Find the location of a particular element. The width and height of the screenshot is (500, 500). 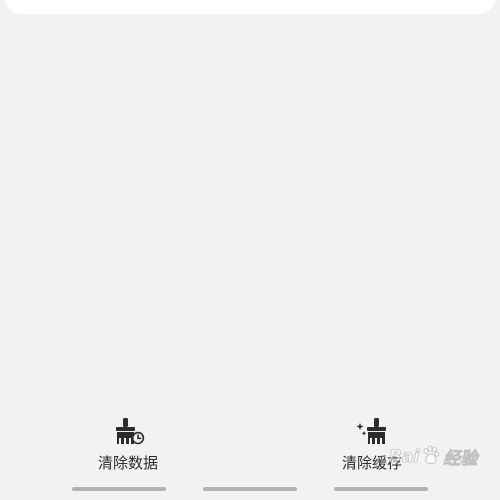

broom-clock-icon is located at coordinates (128, 431).